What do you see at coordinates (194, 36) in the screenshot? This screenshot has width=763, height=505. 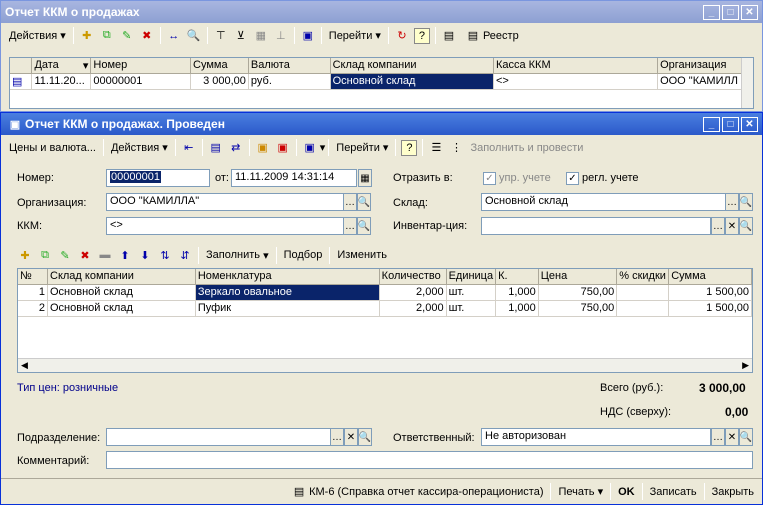 I see `find-icon: 🔍` at bounding box center [194, 36].